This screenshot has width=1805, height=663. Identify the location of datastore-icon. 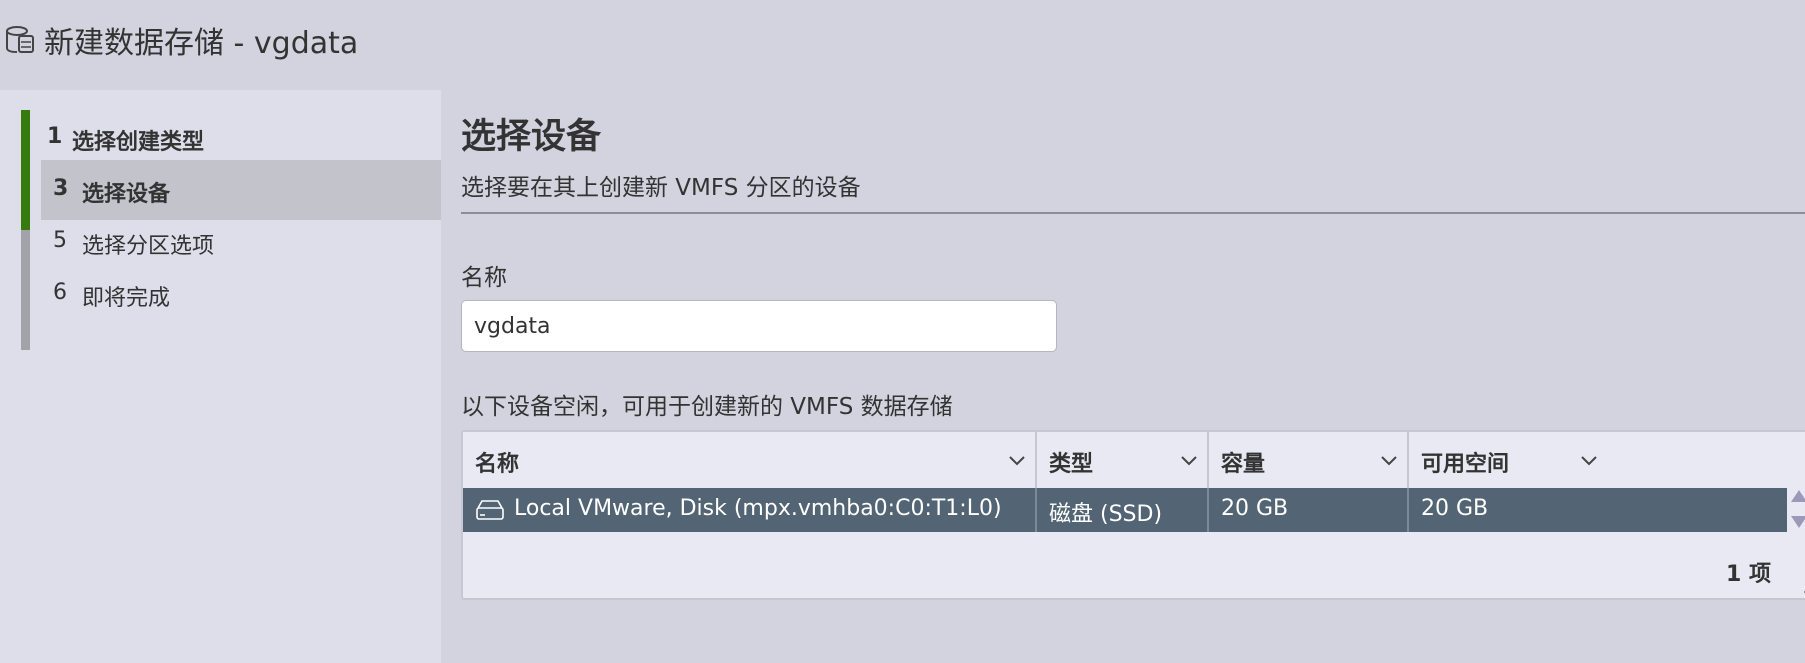
(20, 39).